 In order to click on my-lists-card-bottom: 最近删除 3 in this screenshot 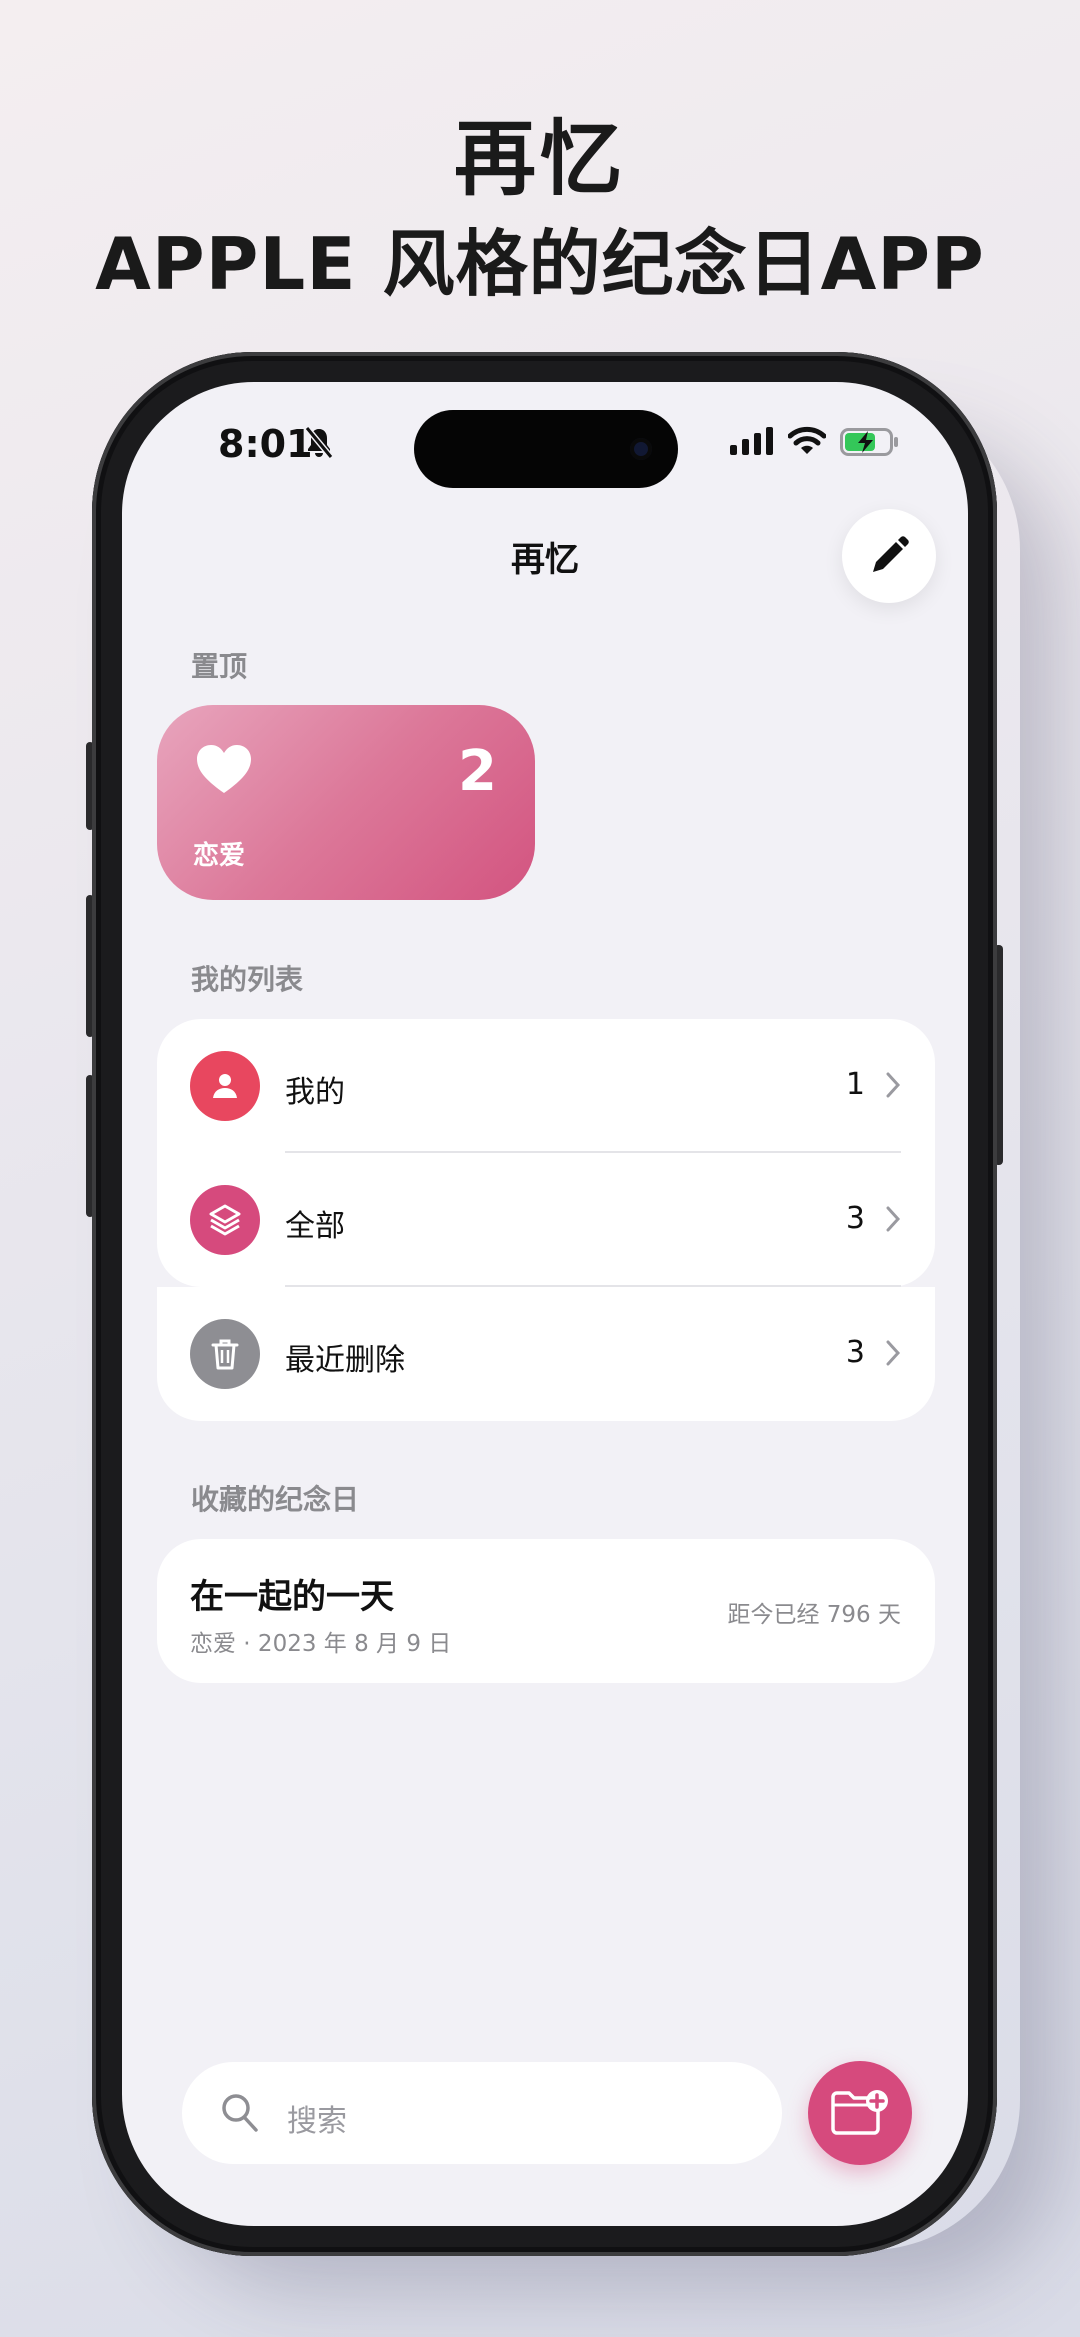, I will do `click(546, 1353)`.